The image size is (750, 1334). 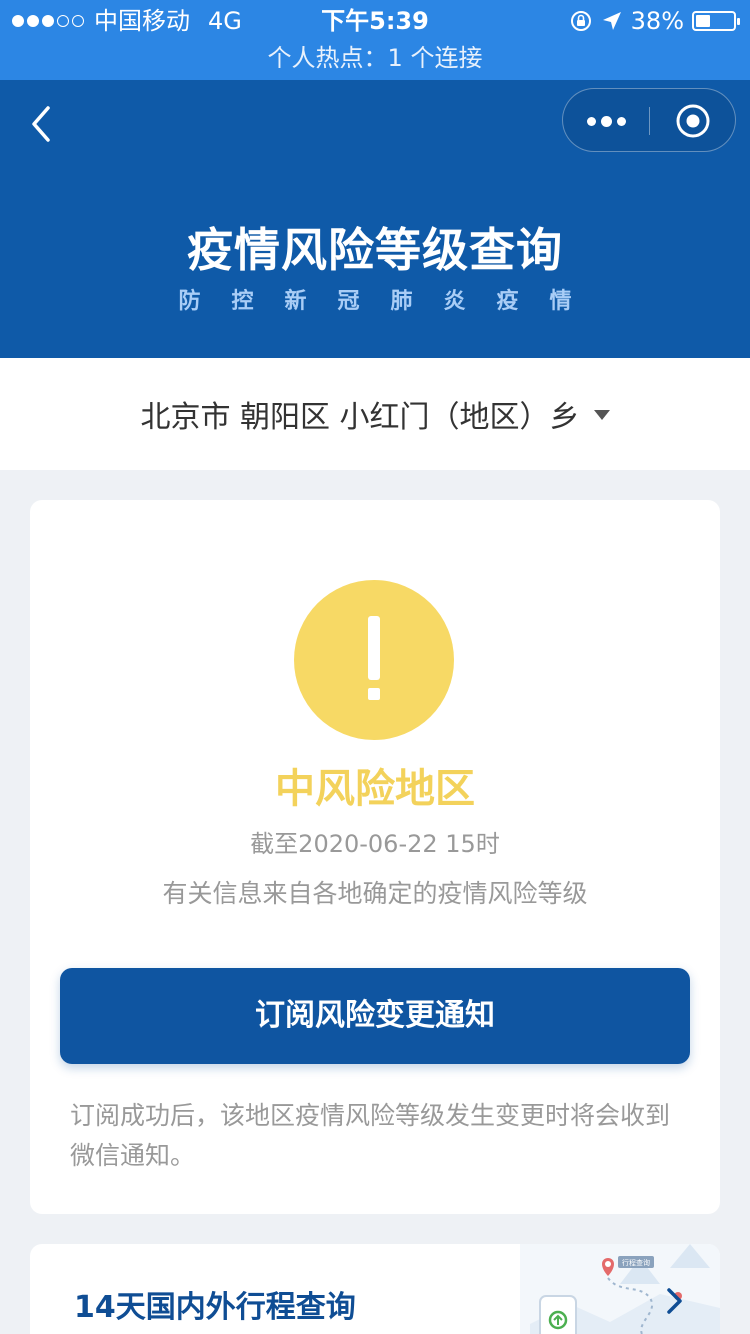 What do you see at coordinates (375, 21) in the screenshot?
I see `status-row: 中国移动 4G 下午5:39 38%` at bounding box center [375, 21].